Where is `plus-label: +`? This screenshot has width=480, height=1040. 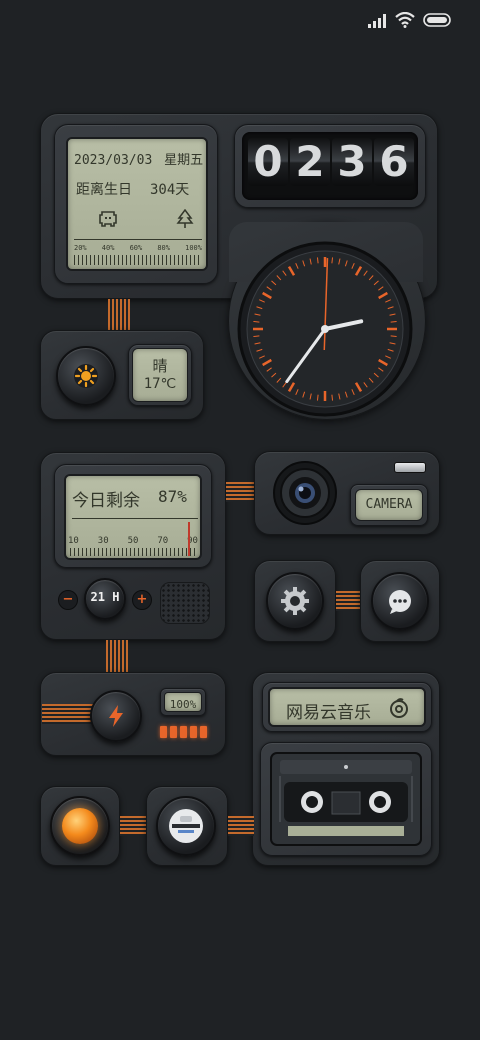
plus-label: + is located at coordinates (142, 599).